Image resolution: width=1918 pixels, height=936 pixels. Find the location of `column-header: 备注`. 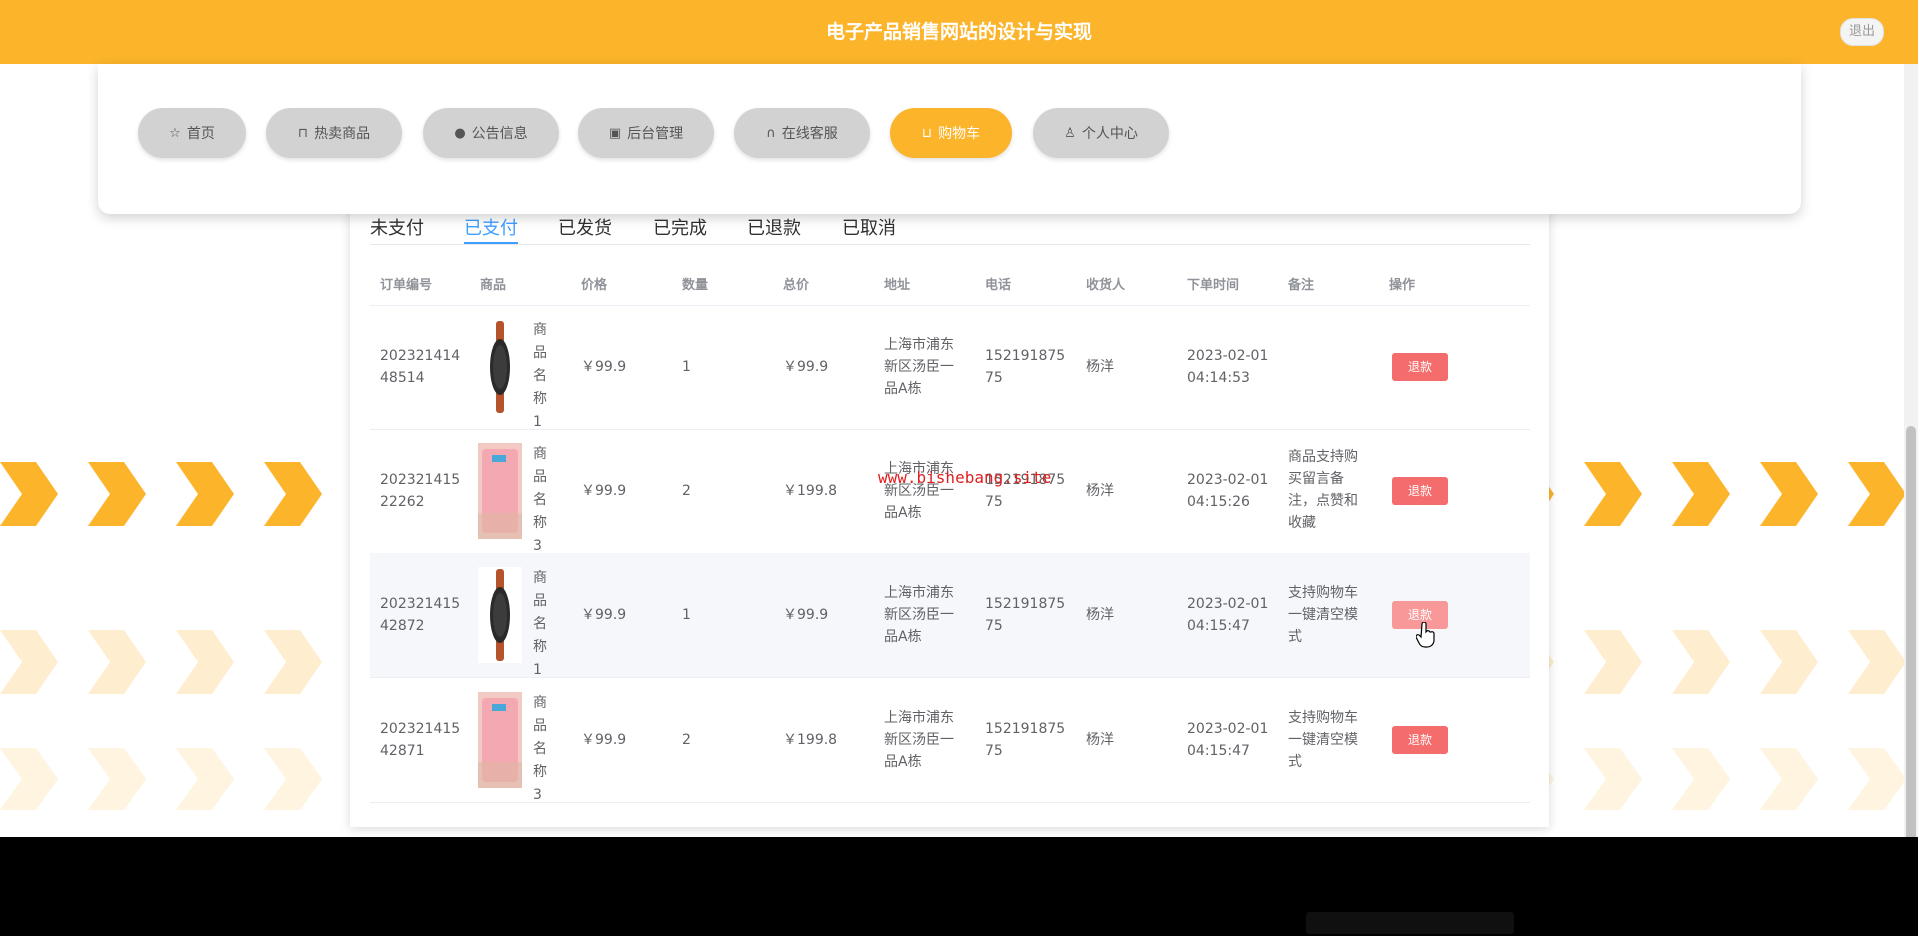

column-header: 备注 is located at coordinates (1301, 285).